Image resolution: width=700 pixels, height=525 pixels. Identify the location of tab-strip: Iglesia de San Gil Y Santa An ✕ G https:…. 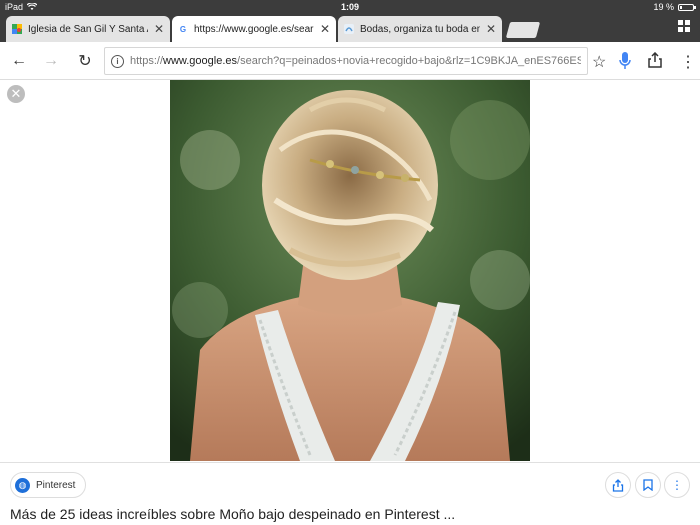
(350, 28).